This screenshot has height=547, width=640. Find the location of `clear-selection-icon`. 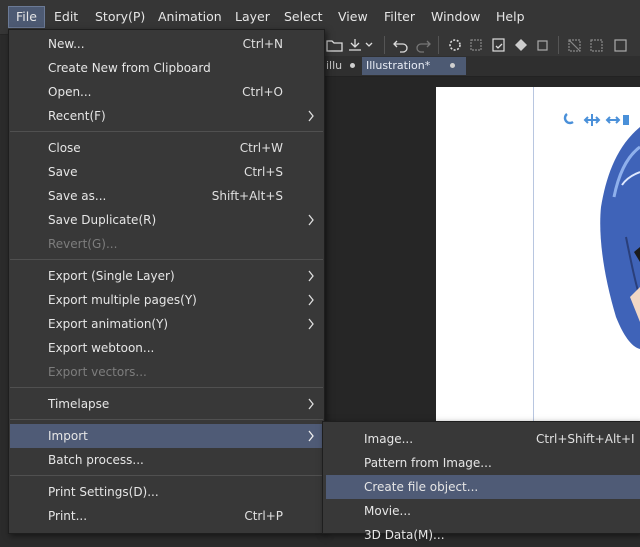

clear-selection-icon is located at coordinates (575, 45).